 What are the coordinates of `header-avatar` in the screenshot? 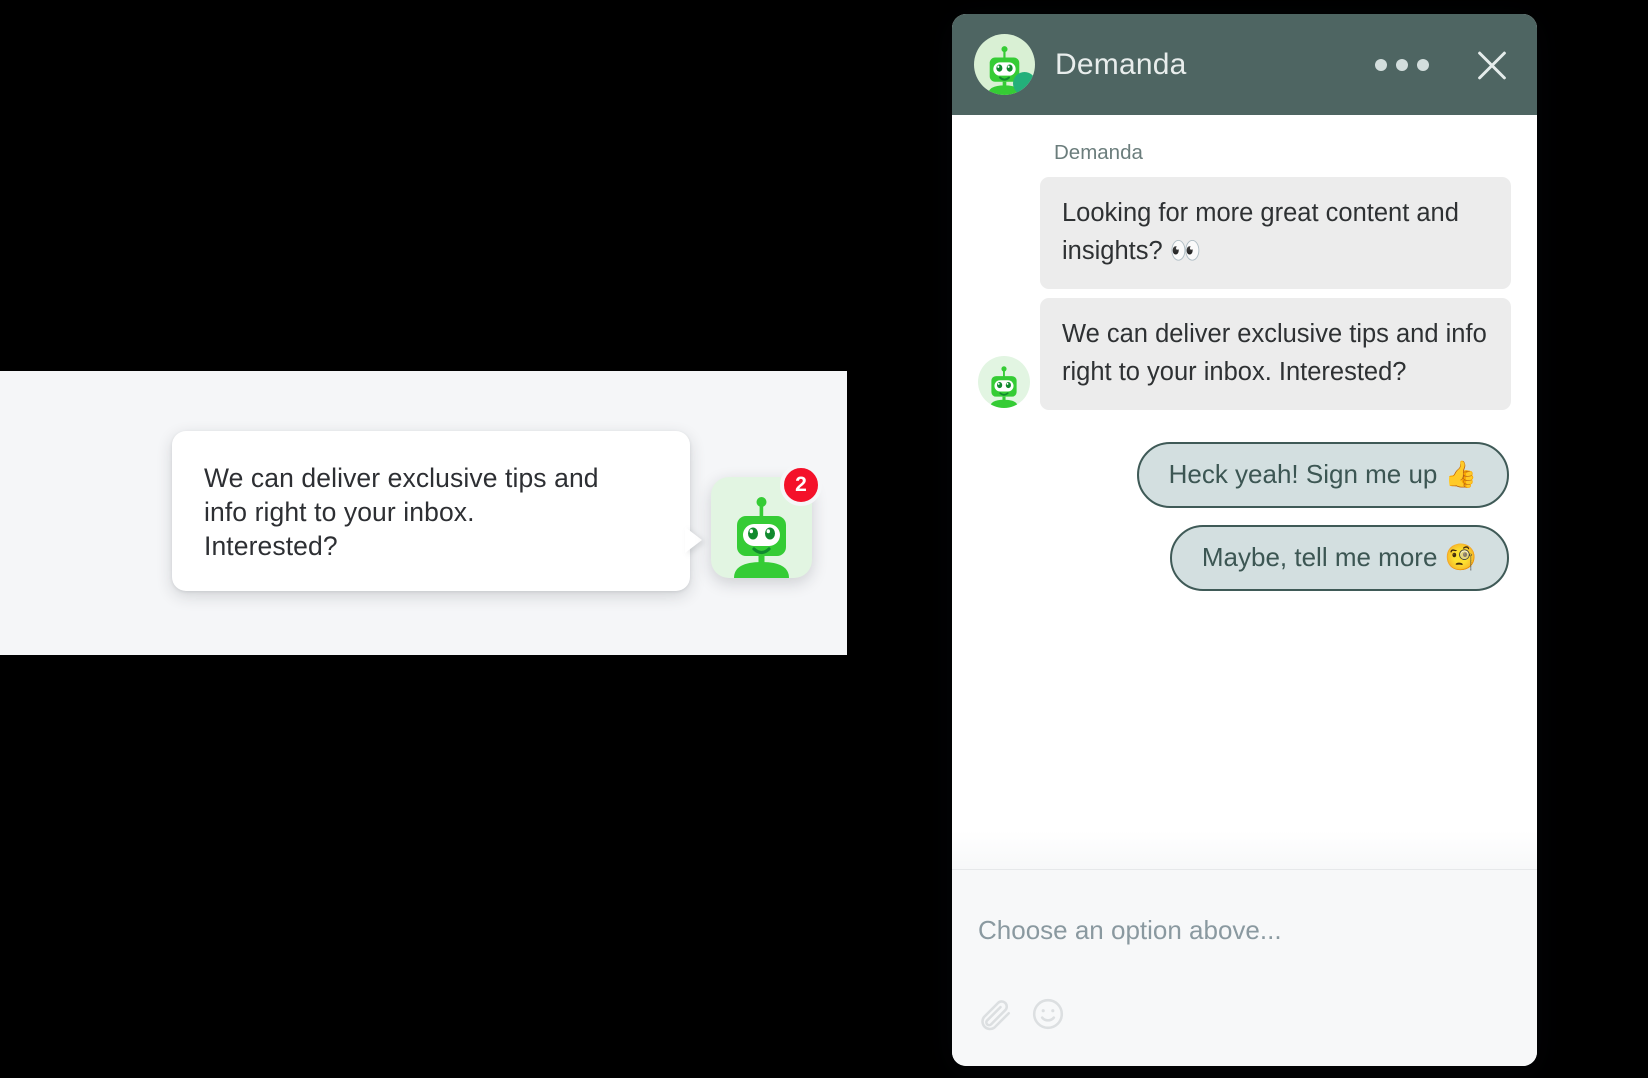 It's located at (1004, 64).